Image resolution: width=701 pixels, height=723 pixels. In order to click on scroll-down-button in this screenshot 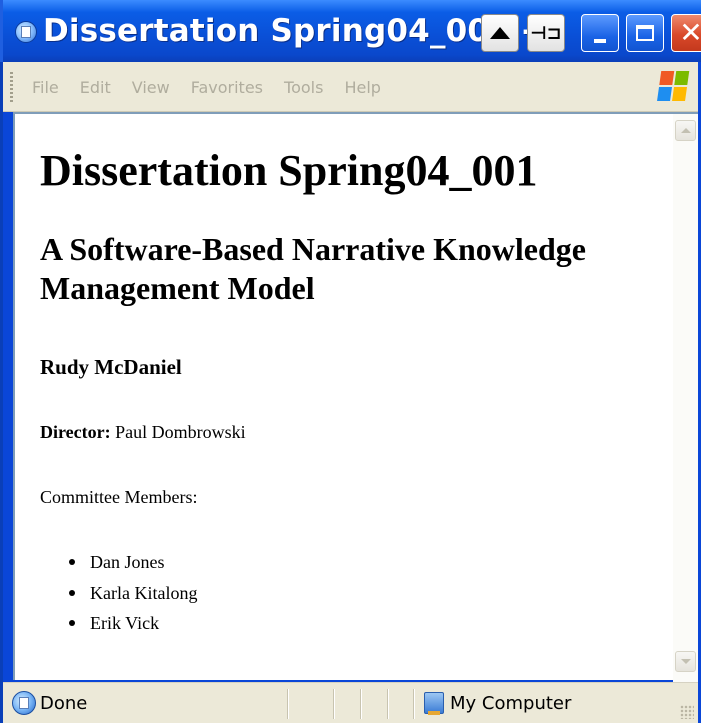, I will do `click(685, 661)`.